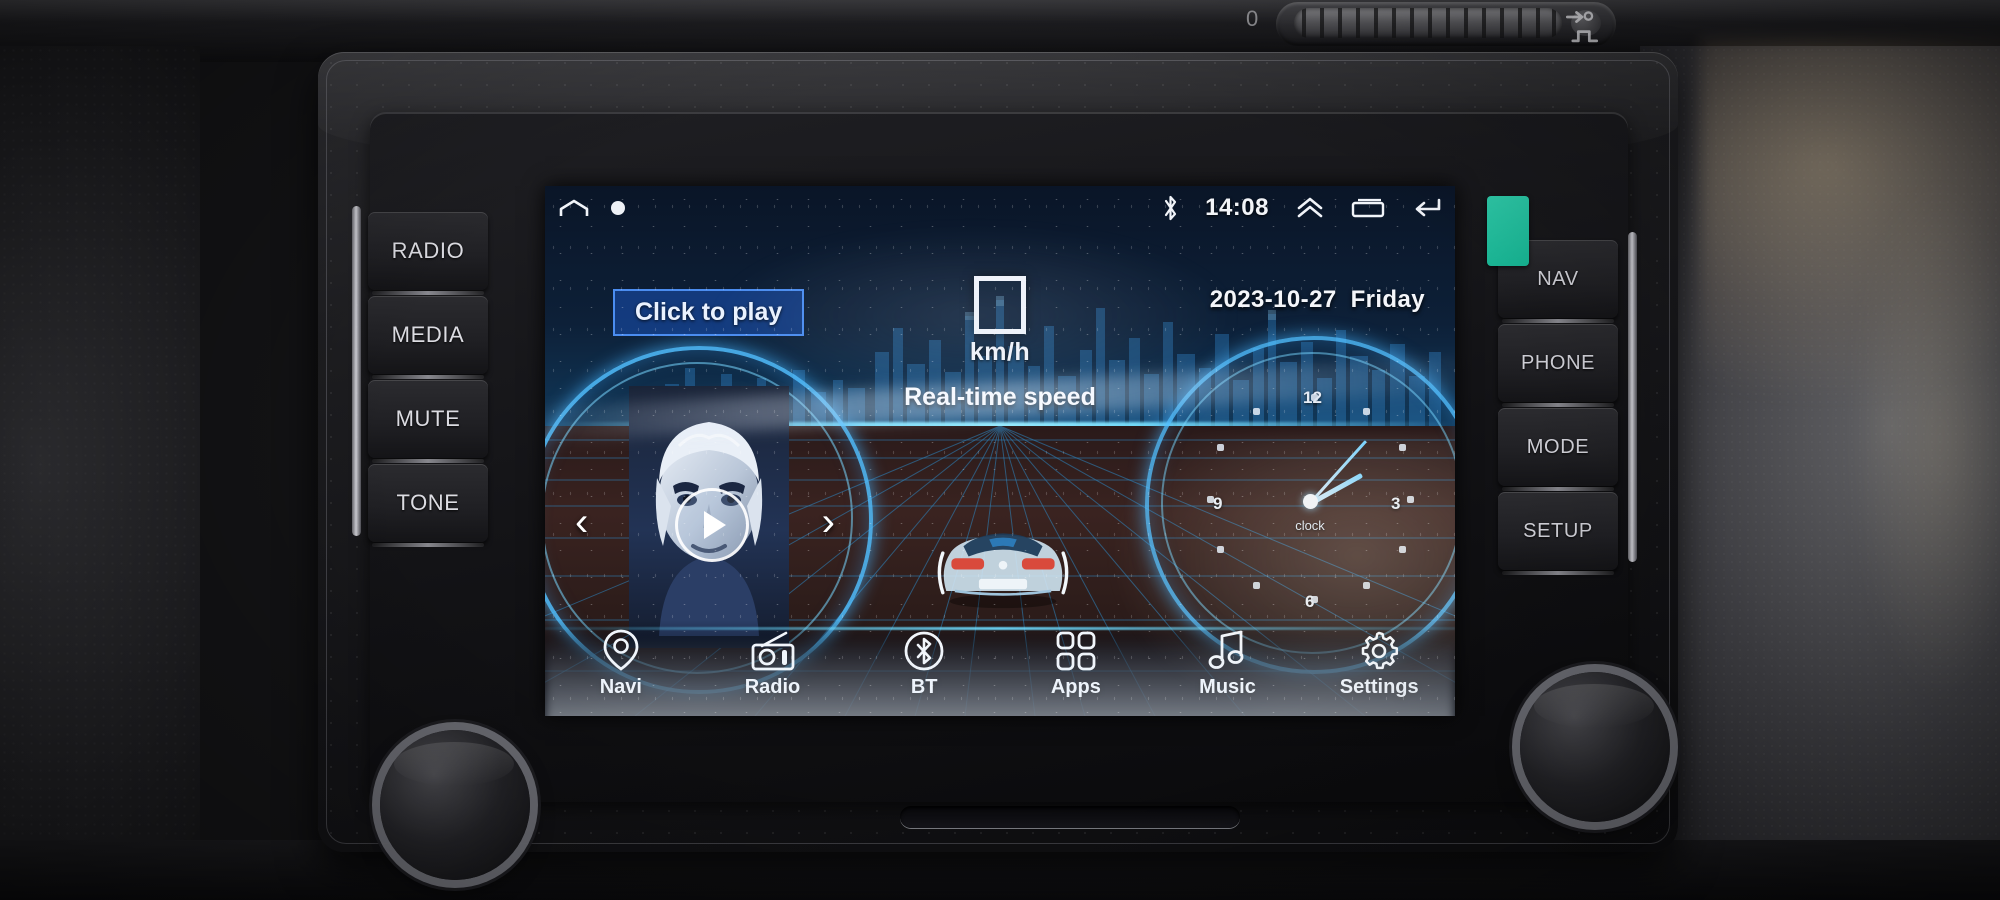 The width and height of the screenshot is (2000, 900). Describe the element at coordinates (1171, 208) in the screenshot. I see `bluetooth-icon` at that location.